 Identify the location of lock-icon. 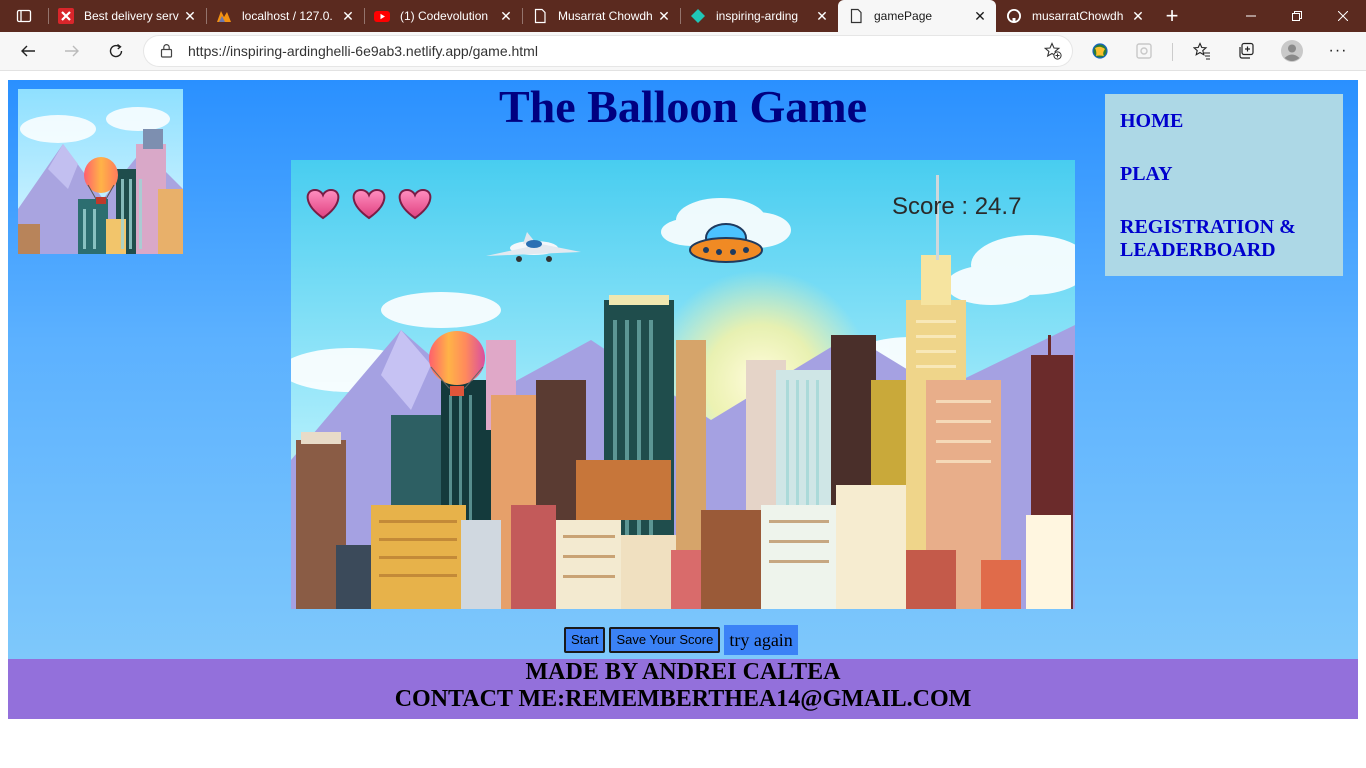
(166, 53).